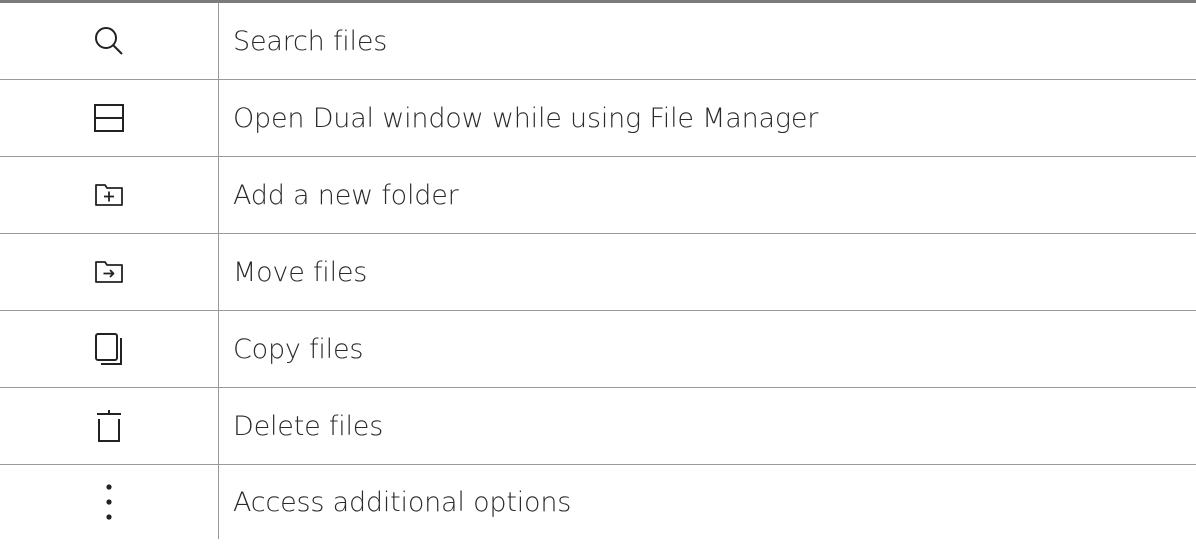 Image resolution: width=1196 pixels, height=555 pixels. I want to click on table-row: Add a new folder, so click(598, 195).